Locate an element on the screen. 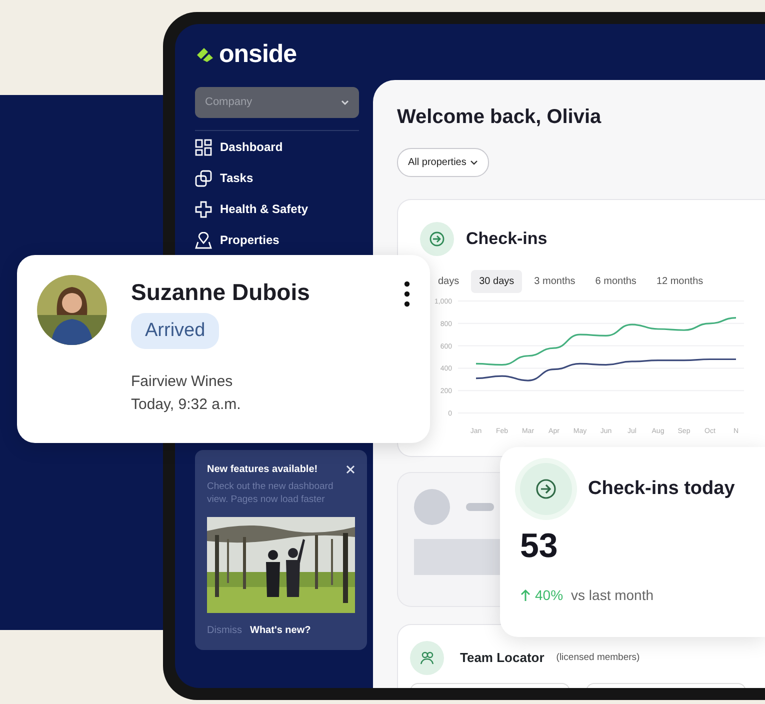 The image size is (765, 704). promo-text: Check out the new dashboard view. Pages now load faster is located at coordinates (270, 494).